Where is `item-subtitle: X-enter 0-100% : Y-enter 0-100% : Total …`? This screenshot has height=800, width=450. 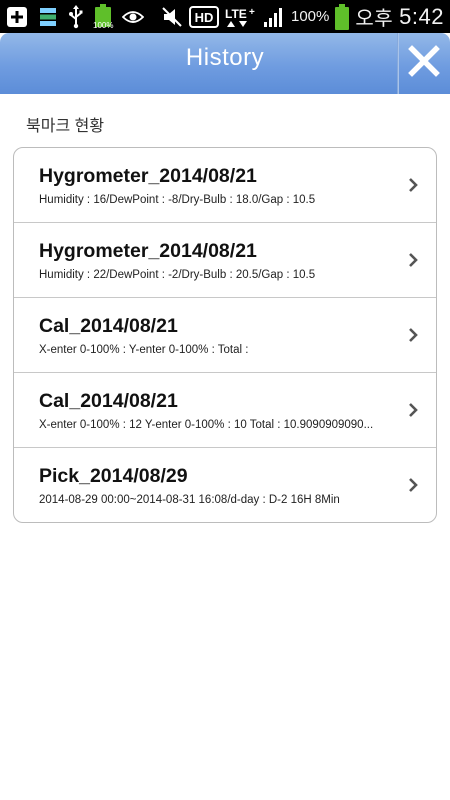
item-subtitle: X-enter 0-100% : Y-enter 0-100% : Total … is located at coordinates (144, 350).